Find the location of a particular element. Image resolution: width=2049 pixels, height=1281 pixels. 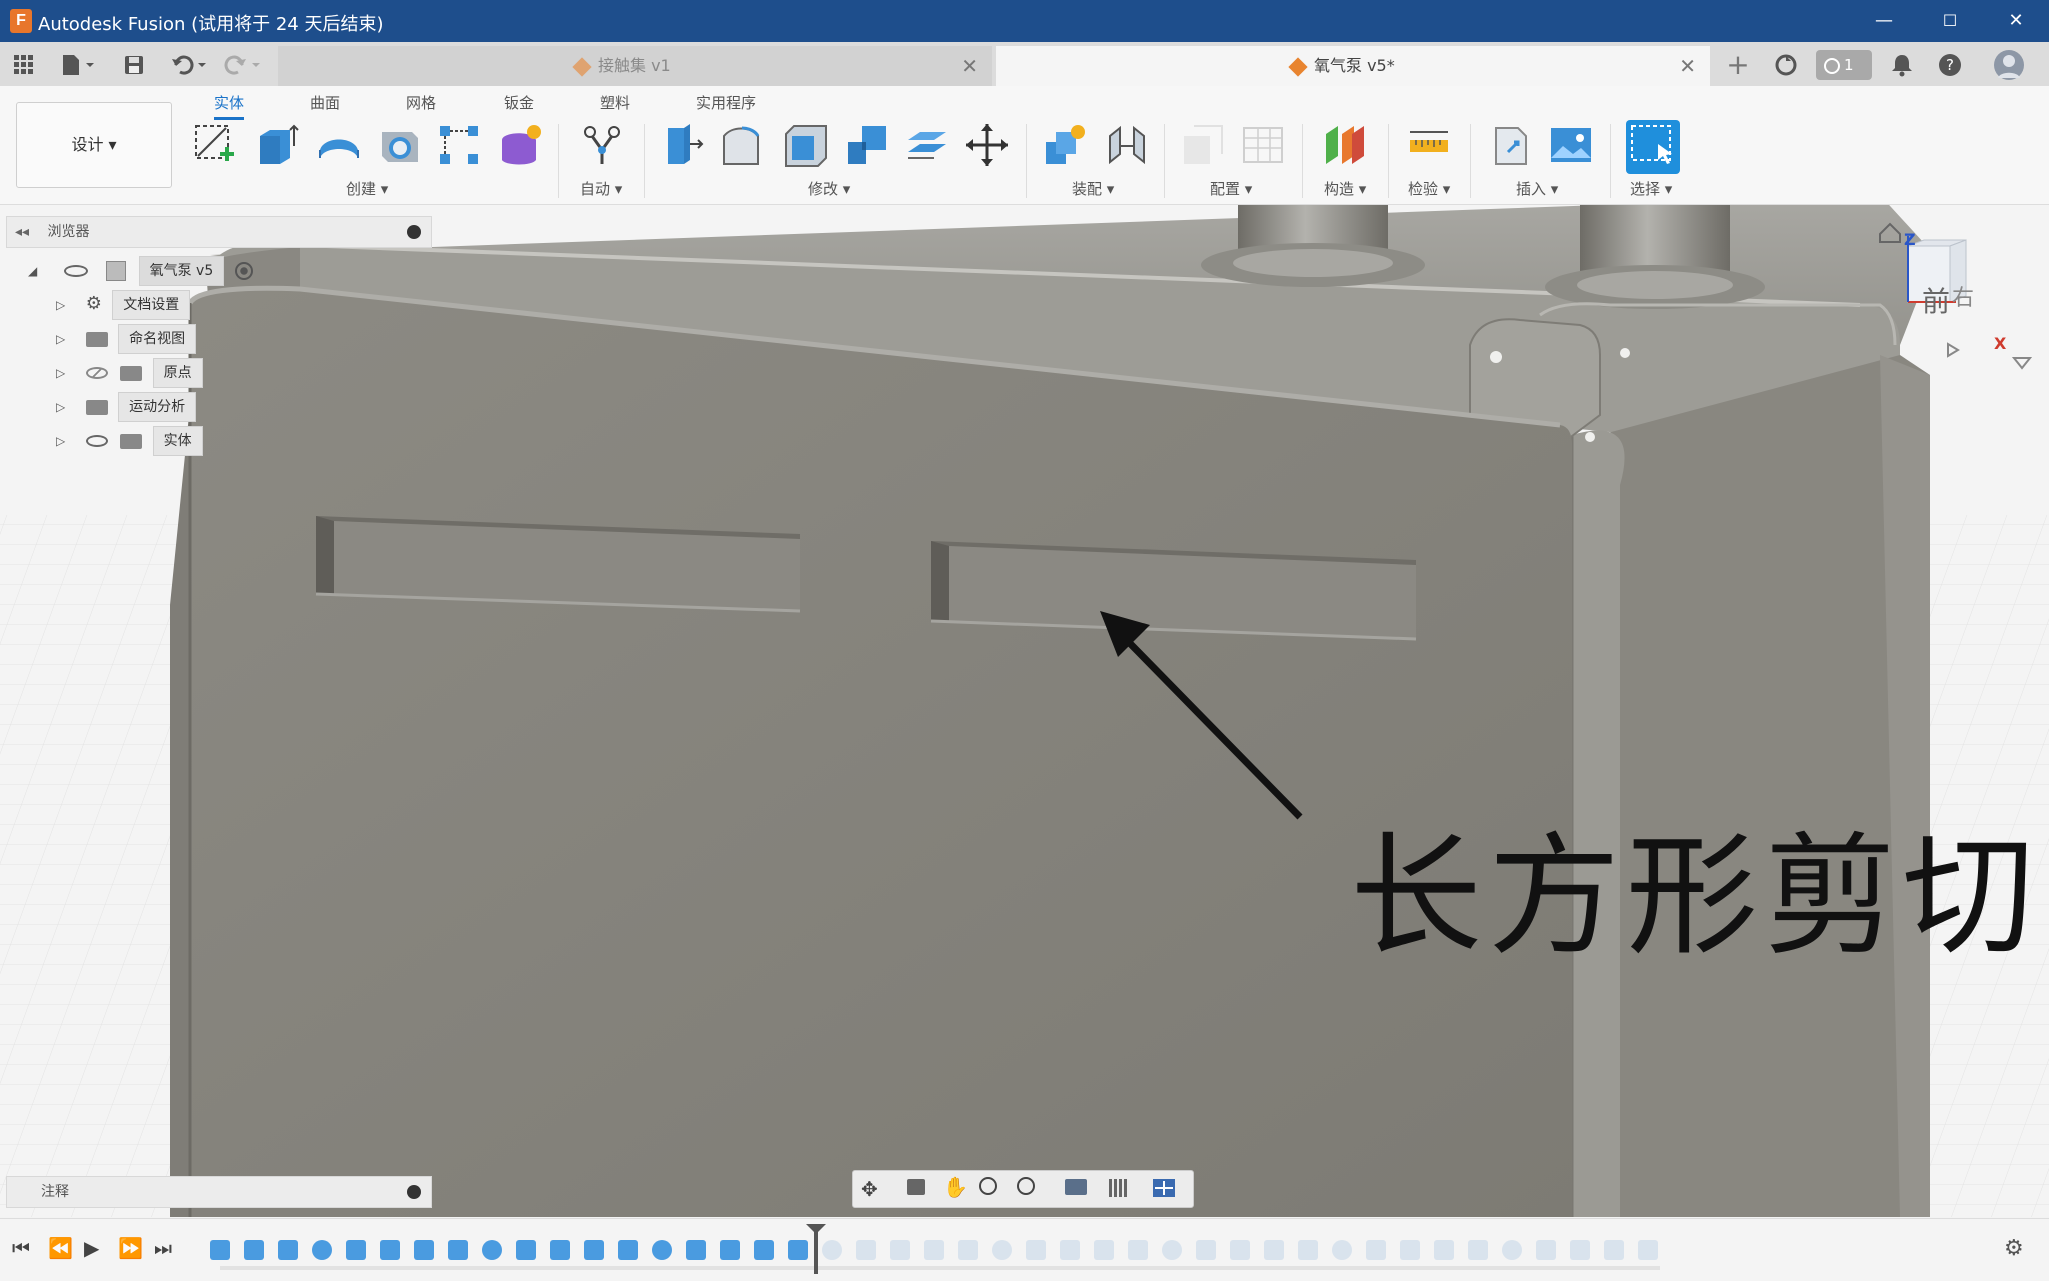

browser-item-bodies: ▷ 实体 is located at coordinates (129, 441).